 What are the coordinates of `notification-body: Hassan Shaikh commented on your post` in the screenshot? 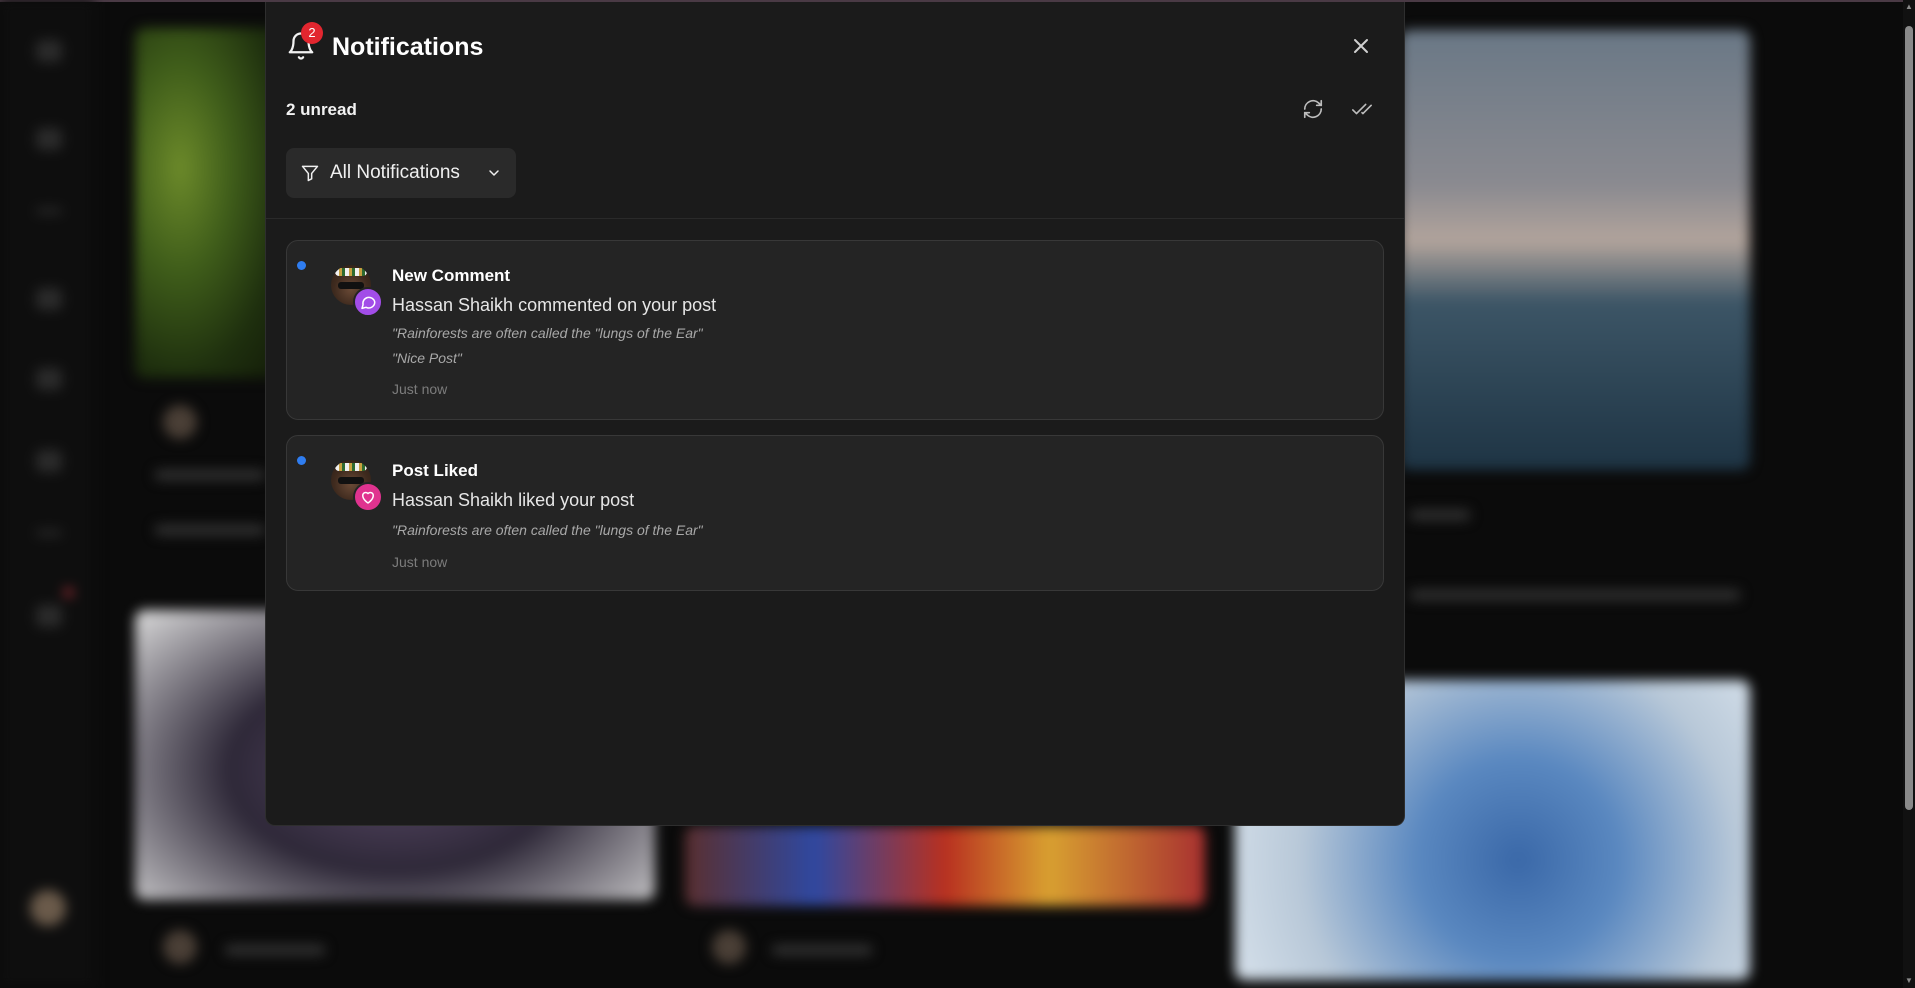 It's located at (554, 305).